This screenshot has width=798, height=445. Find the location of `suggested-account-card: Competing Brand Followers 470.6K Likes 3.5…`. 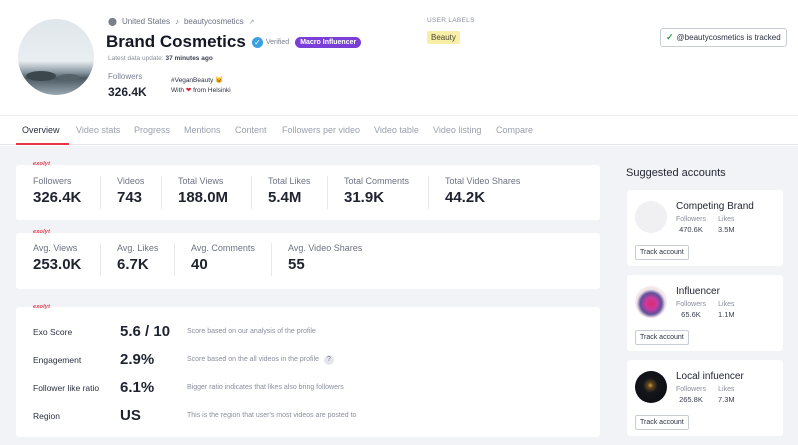

suggested-account-card: Competing Brand Followers 470.6K Likes 3.5… is located at coordinates (705, 228).